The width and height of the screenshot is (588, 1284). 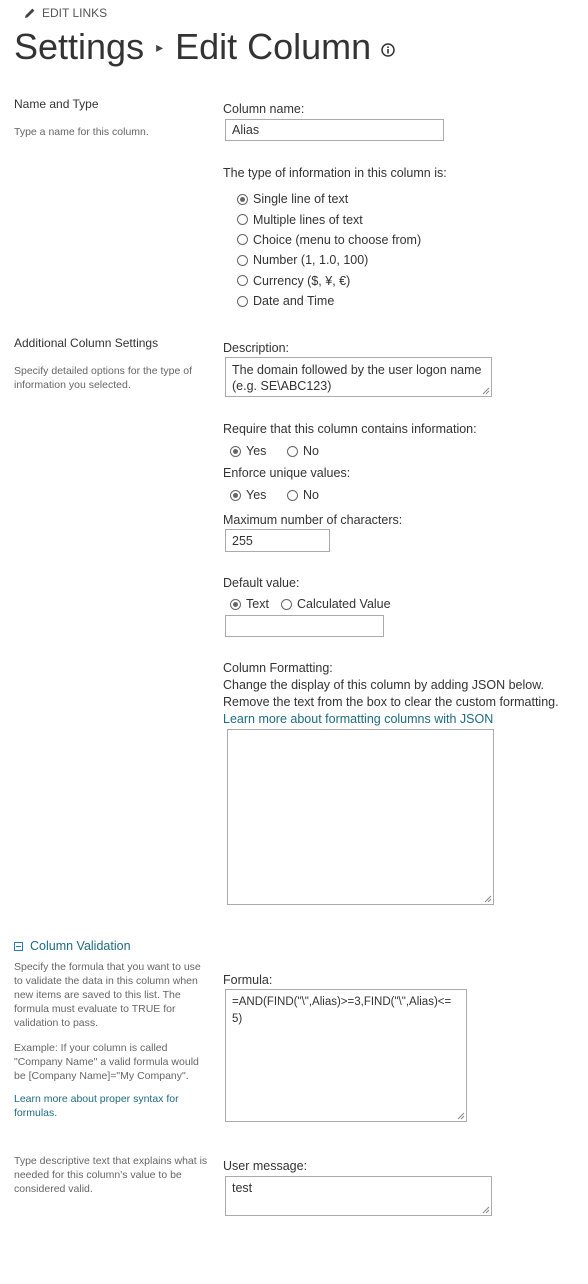 I want to click on type-option-label: Multiple lines of text, so click(x=308, y=219).